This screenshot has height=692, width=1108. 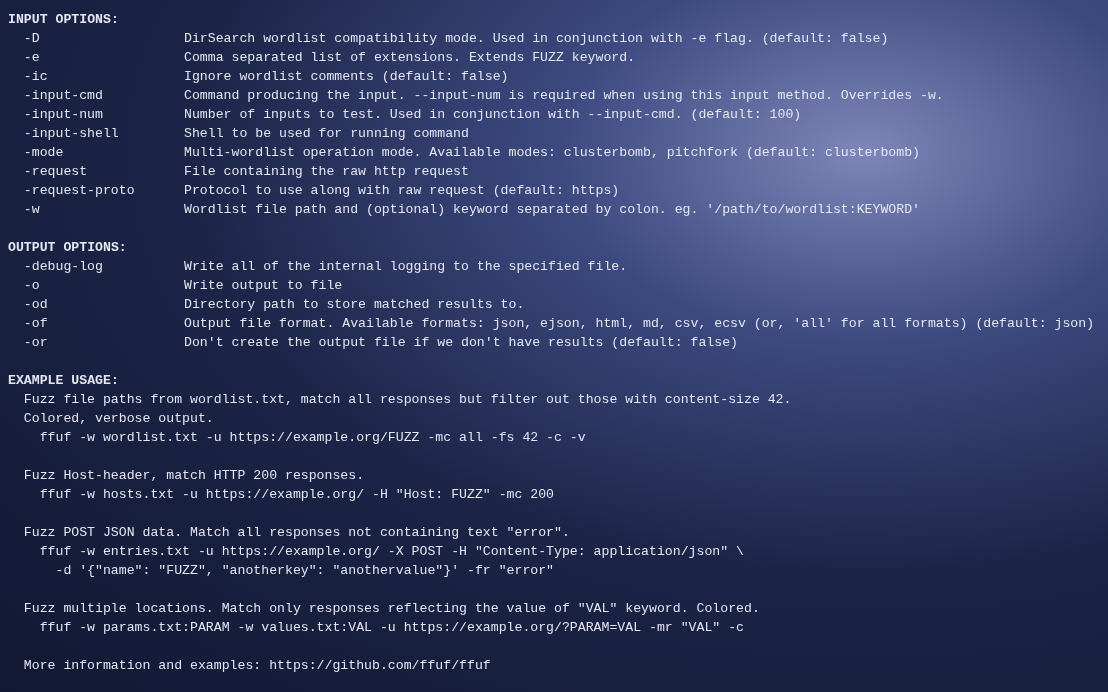 I want to click on option-name-label: -request-proto, so click(x=79, y=190).